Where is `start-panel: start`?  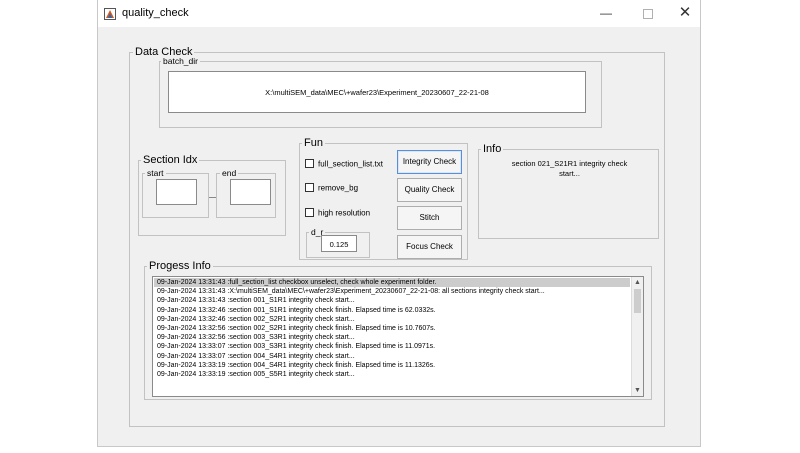
start-panel: start is located at coordinates (175, 193).